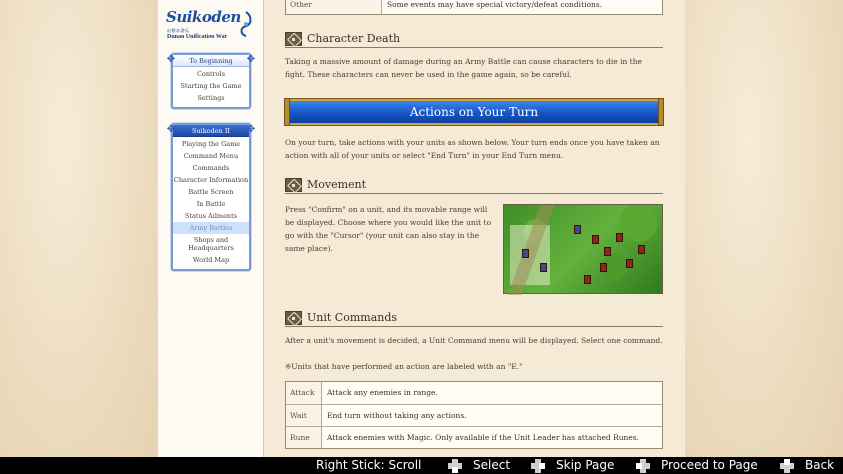  I want to click on army-battle-screenshot, so click(583, 249).